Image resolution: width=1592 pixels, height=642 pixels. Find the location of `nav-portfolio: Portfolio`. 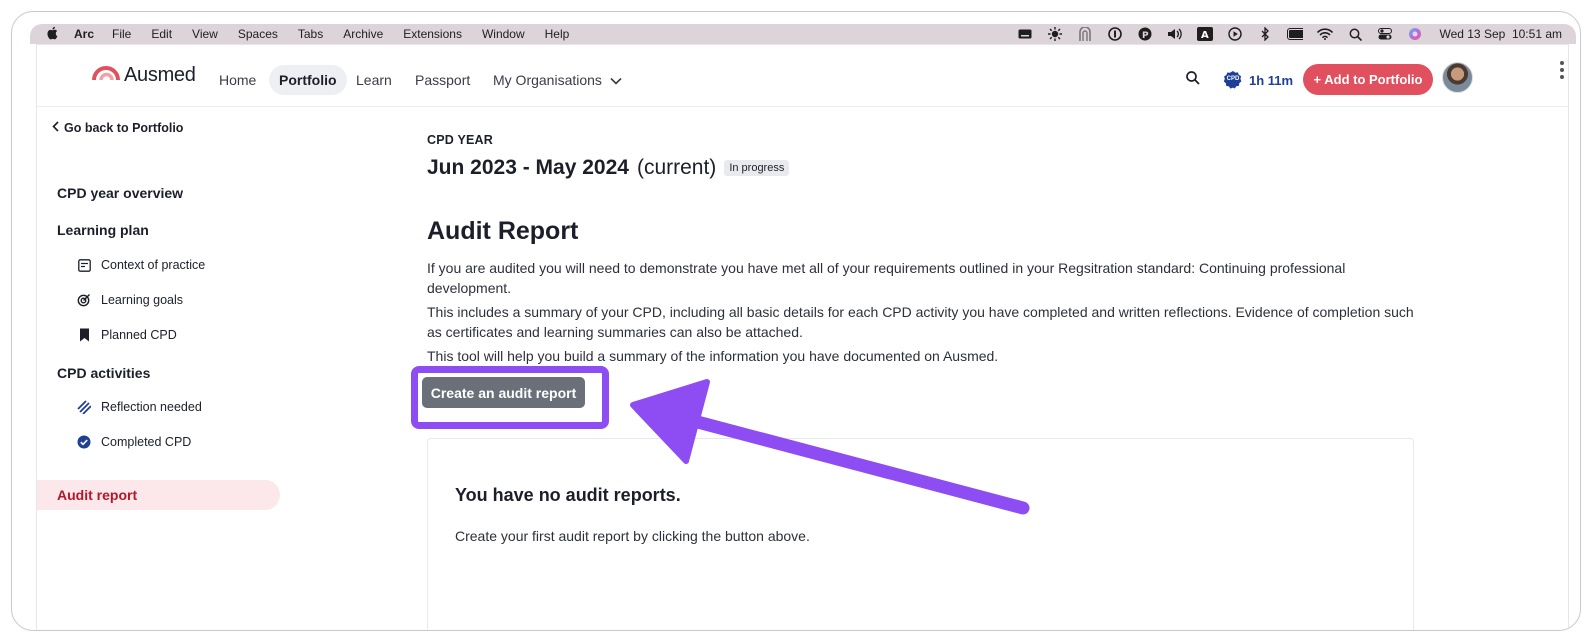

nav-portfolio: Portfolio is located at coordinates (308, 80).